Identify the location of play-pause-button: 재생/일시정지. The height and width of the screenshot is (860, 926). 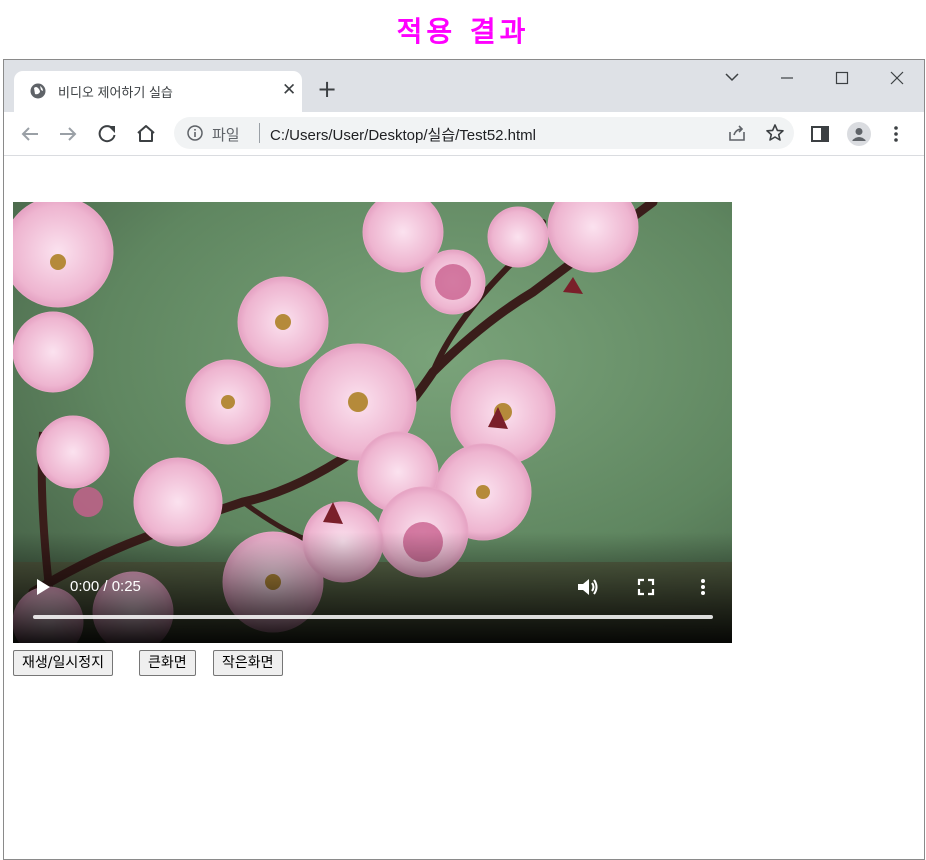
(63, 663).